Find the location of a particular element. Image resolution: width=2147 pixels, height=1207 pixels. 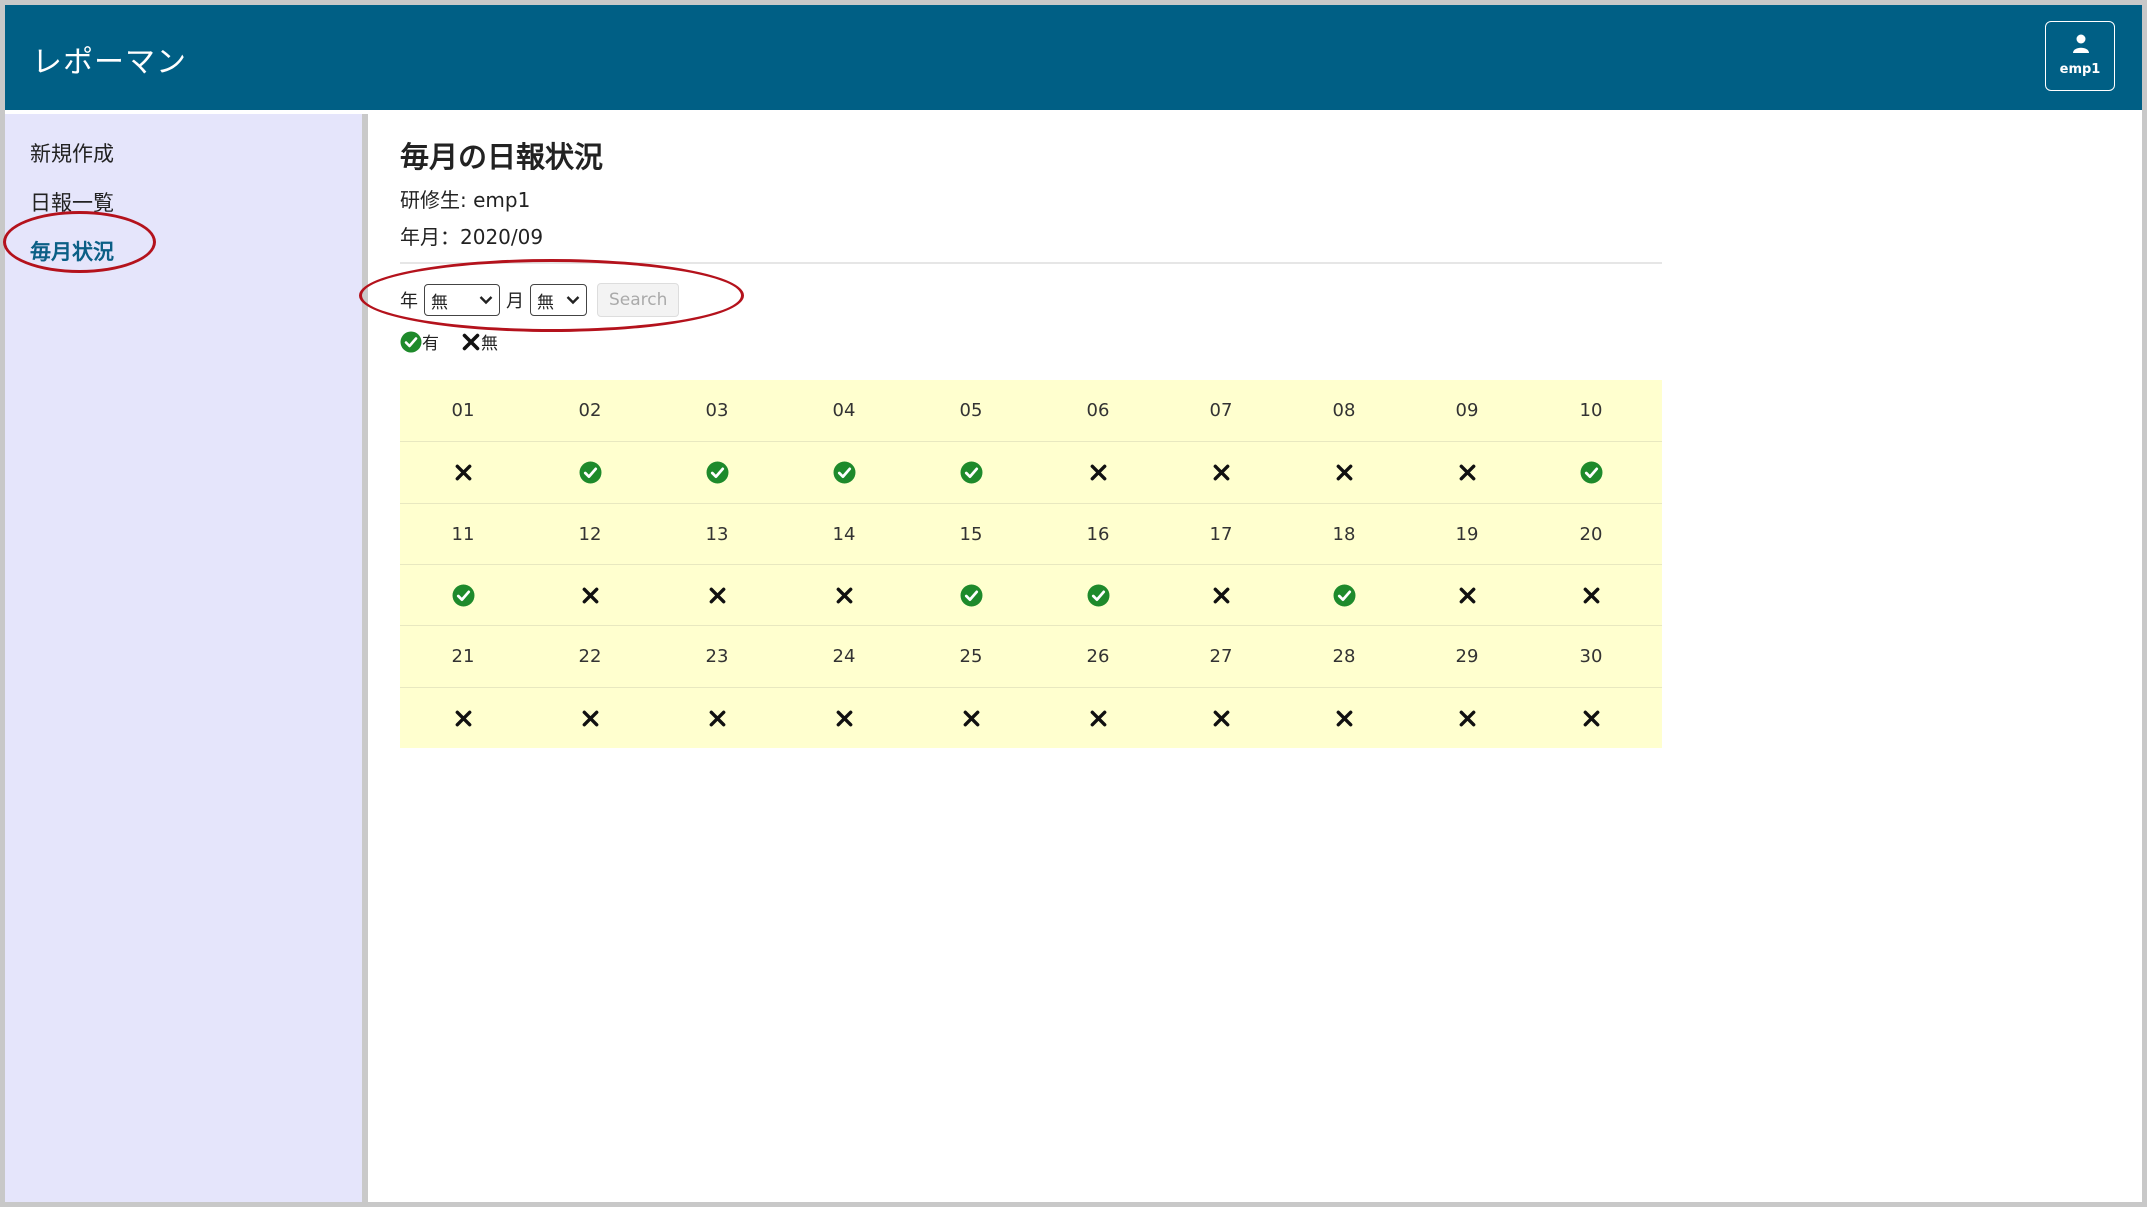

day-number-row: 01 02 03 04 05 06 07 08 09 10 is located at coordinates (1031, 410).